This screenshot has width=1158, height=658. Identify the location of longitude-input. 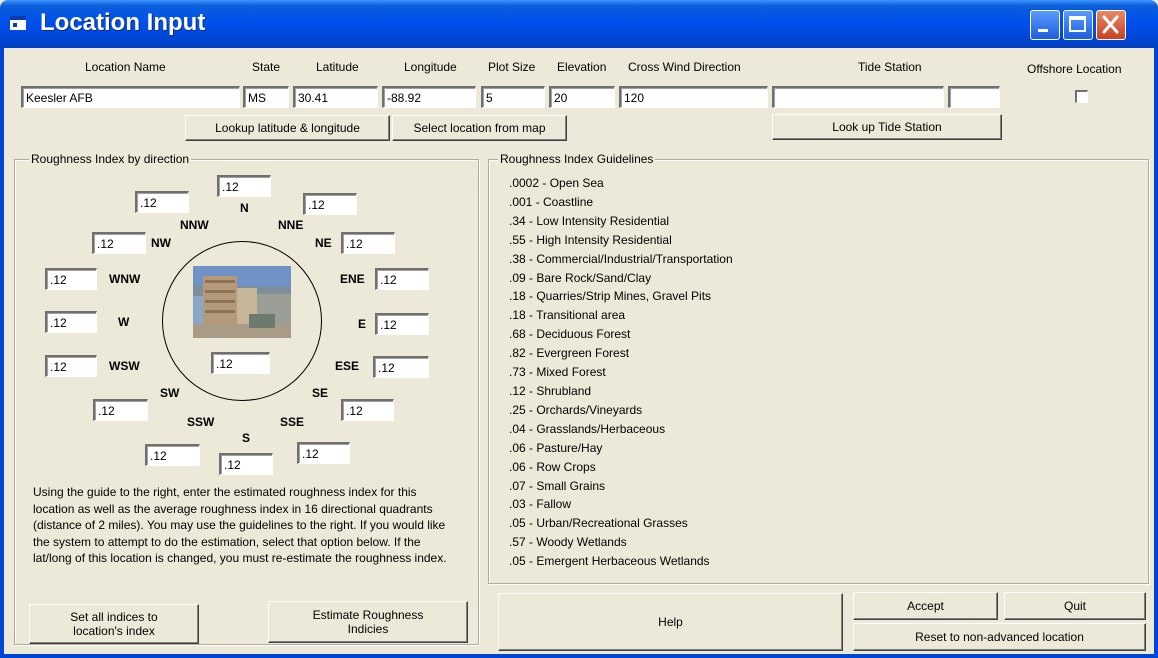
(429, 97).